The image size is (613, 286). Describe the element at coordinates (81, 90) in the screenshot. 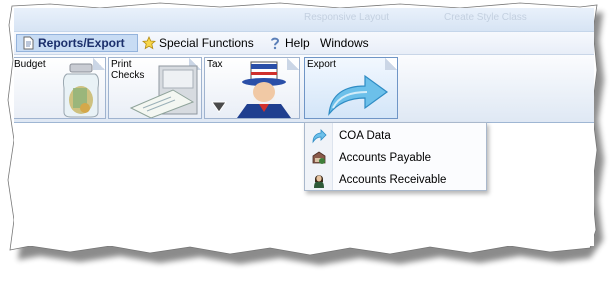

I see `money-jar-icon` at that location.